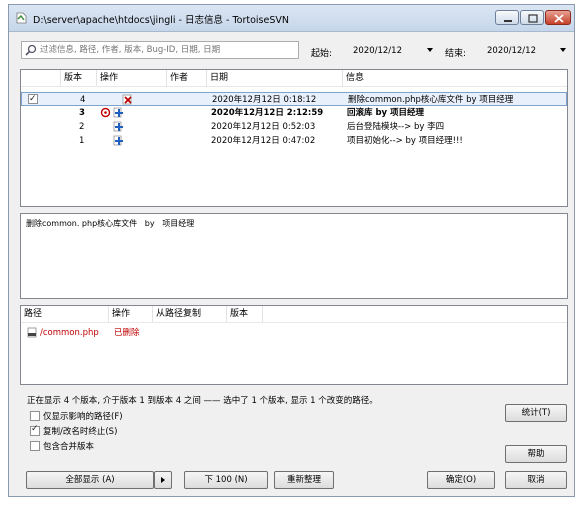 This screenshot has width=583, height=506. What do you see at coordinates (83, 100) in the screenshot?
I see `revision-cell: 4` at bounding box center [83, 100].